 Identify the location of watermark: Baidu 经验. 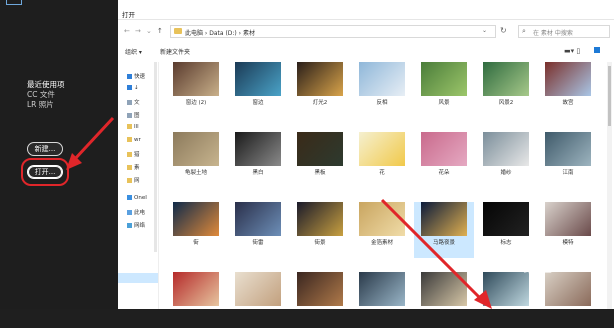
(513, 267).